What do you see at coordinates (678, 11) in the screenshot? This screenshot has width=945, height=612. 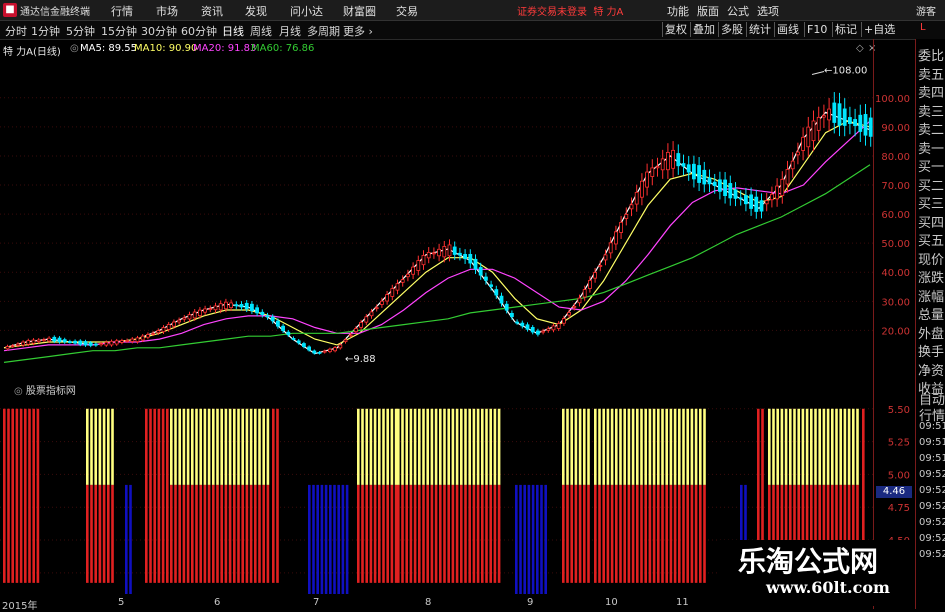 I see `menu-functions: 功能` at bounding box center [678, 11].